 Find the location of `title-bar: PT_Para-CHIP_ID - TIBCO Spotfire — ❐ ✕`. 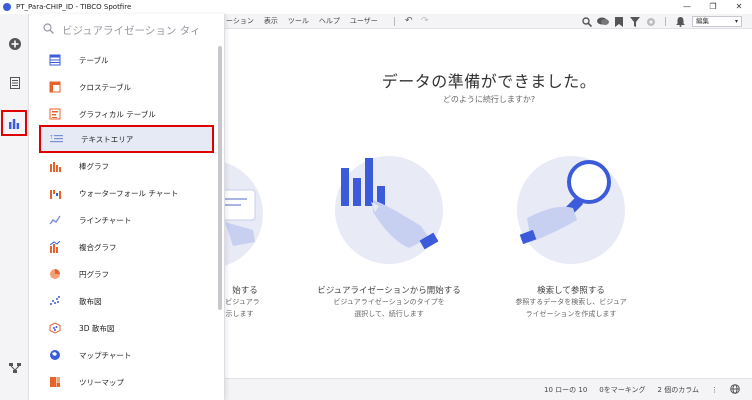

title-bar: PT_Para-CHIP_ID - TIBCO Spotfire — ❐ ✕ is located at coordinates (376, 7).